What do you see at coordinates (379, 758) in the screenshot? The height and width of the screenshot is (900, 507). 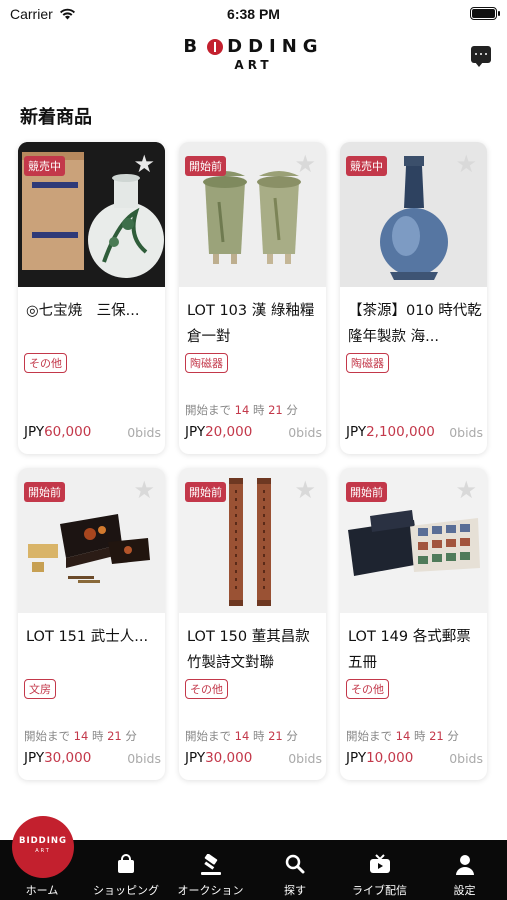 I see `price: JPY10,000` at bounding box center [379, 758].